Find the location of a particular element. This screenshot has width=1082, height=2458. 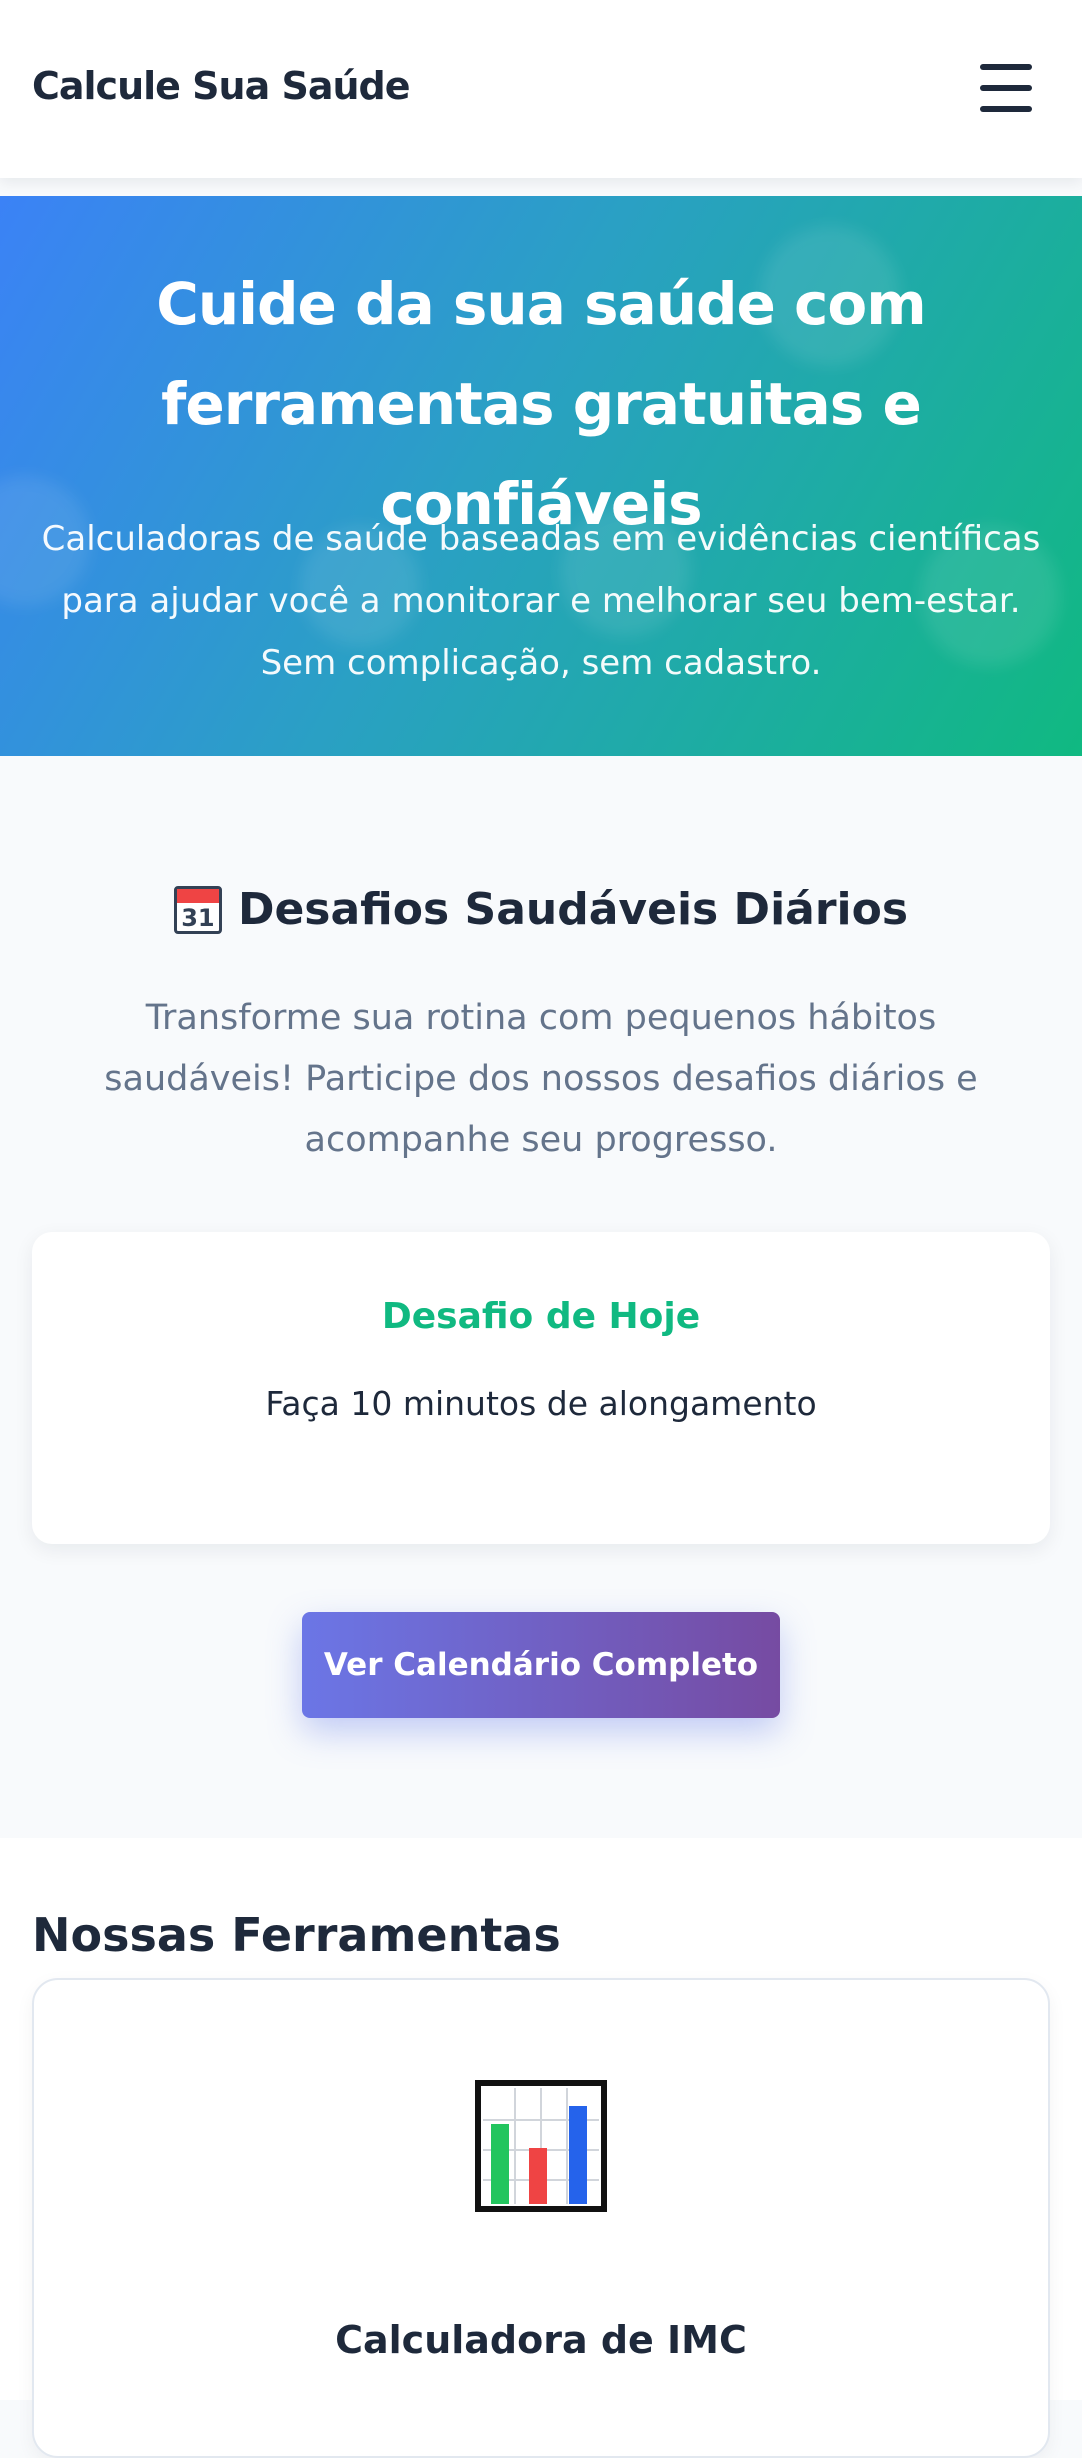

tool-name: Calculadora de IMC is located at coordinates (541, 2340).